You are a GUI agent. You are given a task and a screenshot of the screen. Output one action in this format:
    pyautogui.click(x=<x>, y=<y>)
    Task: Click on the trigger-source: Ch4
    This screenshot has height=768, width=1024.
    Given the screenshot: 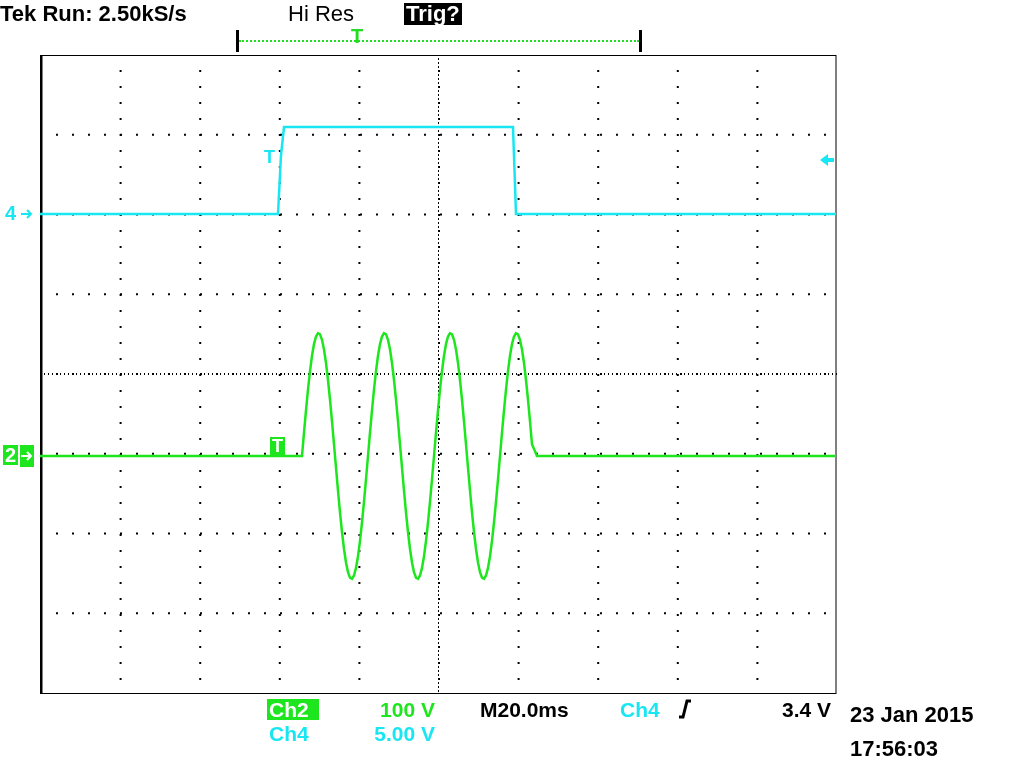 What is the action you would take?
    pyautogui.click(x=640, y=709)
    